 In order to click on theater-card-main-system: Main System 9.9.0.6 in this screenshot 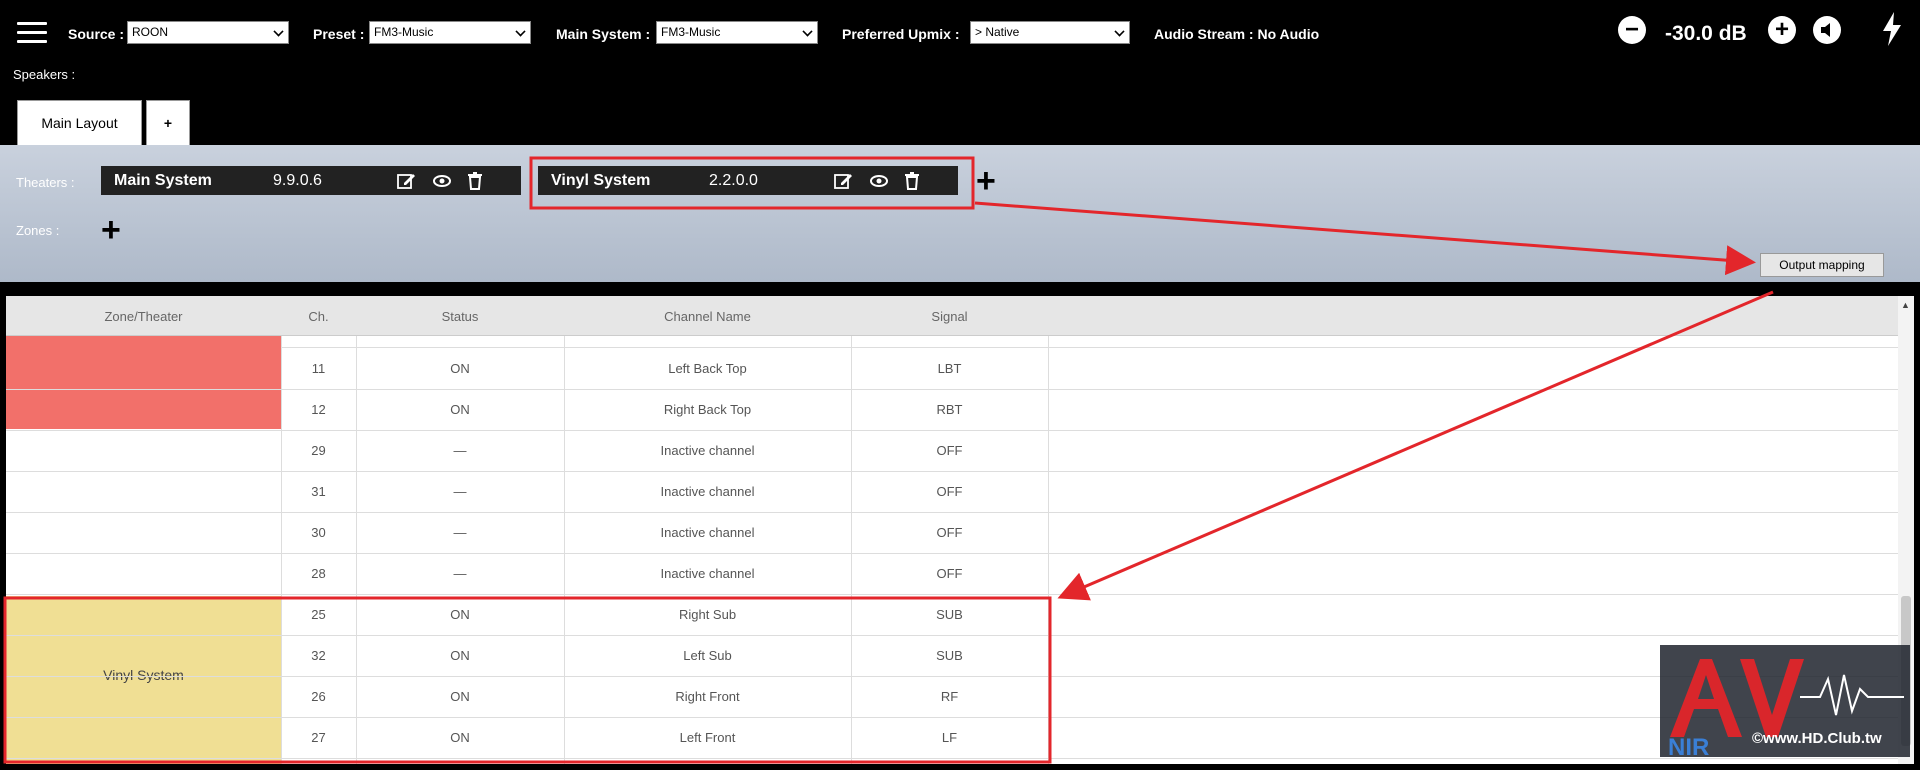, I will do `click(311, 180)`.